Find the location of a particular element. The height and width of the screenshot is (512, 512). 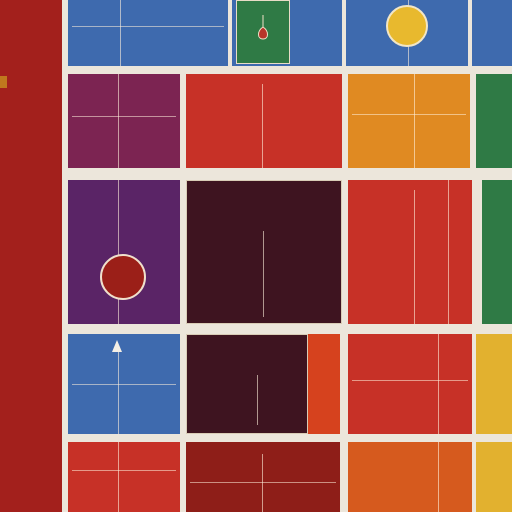

panel-magenta is located at coordinates (124, 121).